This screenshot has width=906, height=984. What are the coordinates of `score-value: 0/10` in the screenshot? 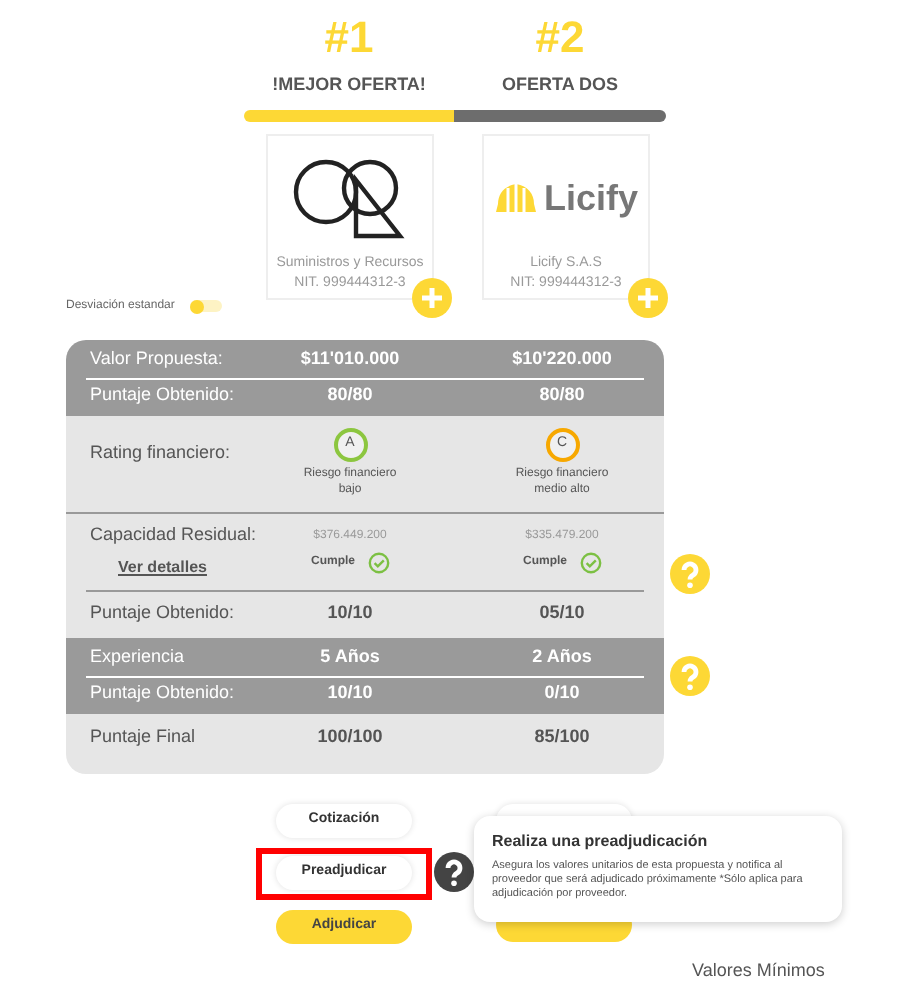 It's located at (562, 692).